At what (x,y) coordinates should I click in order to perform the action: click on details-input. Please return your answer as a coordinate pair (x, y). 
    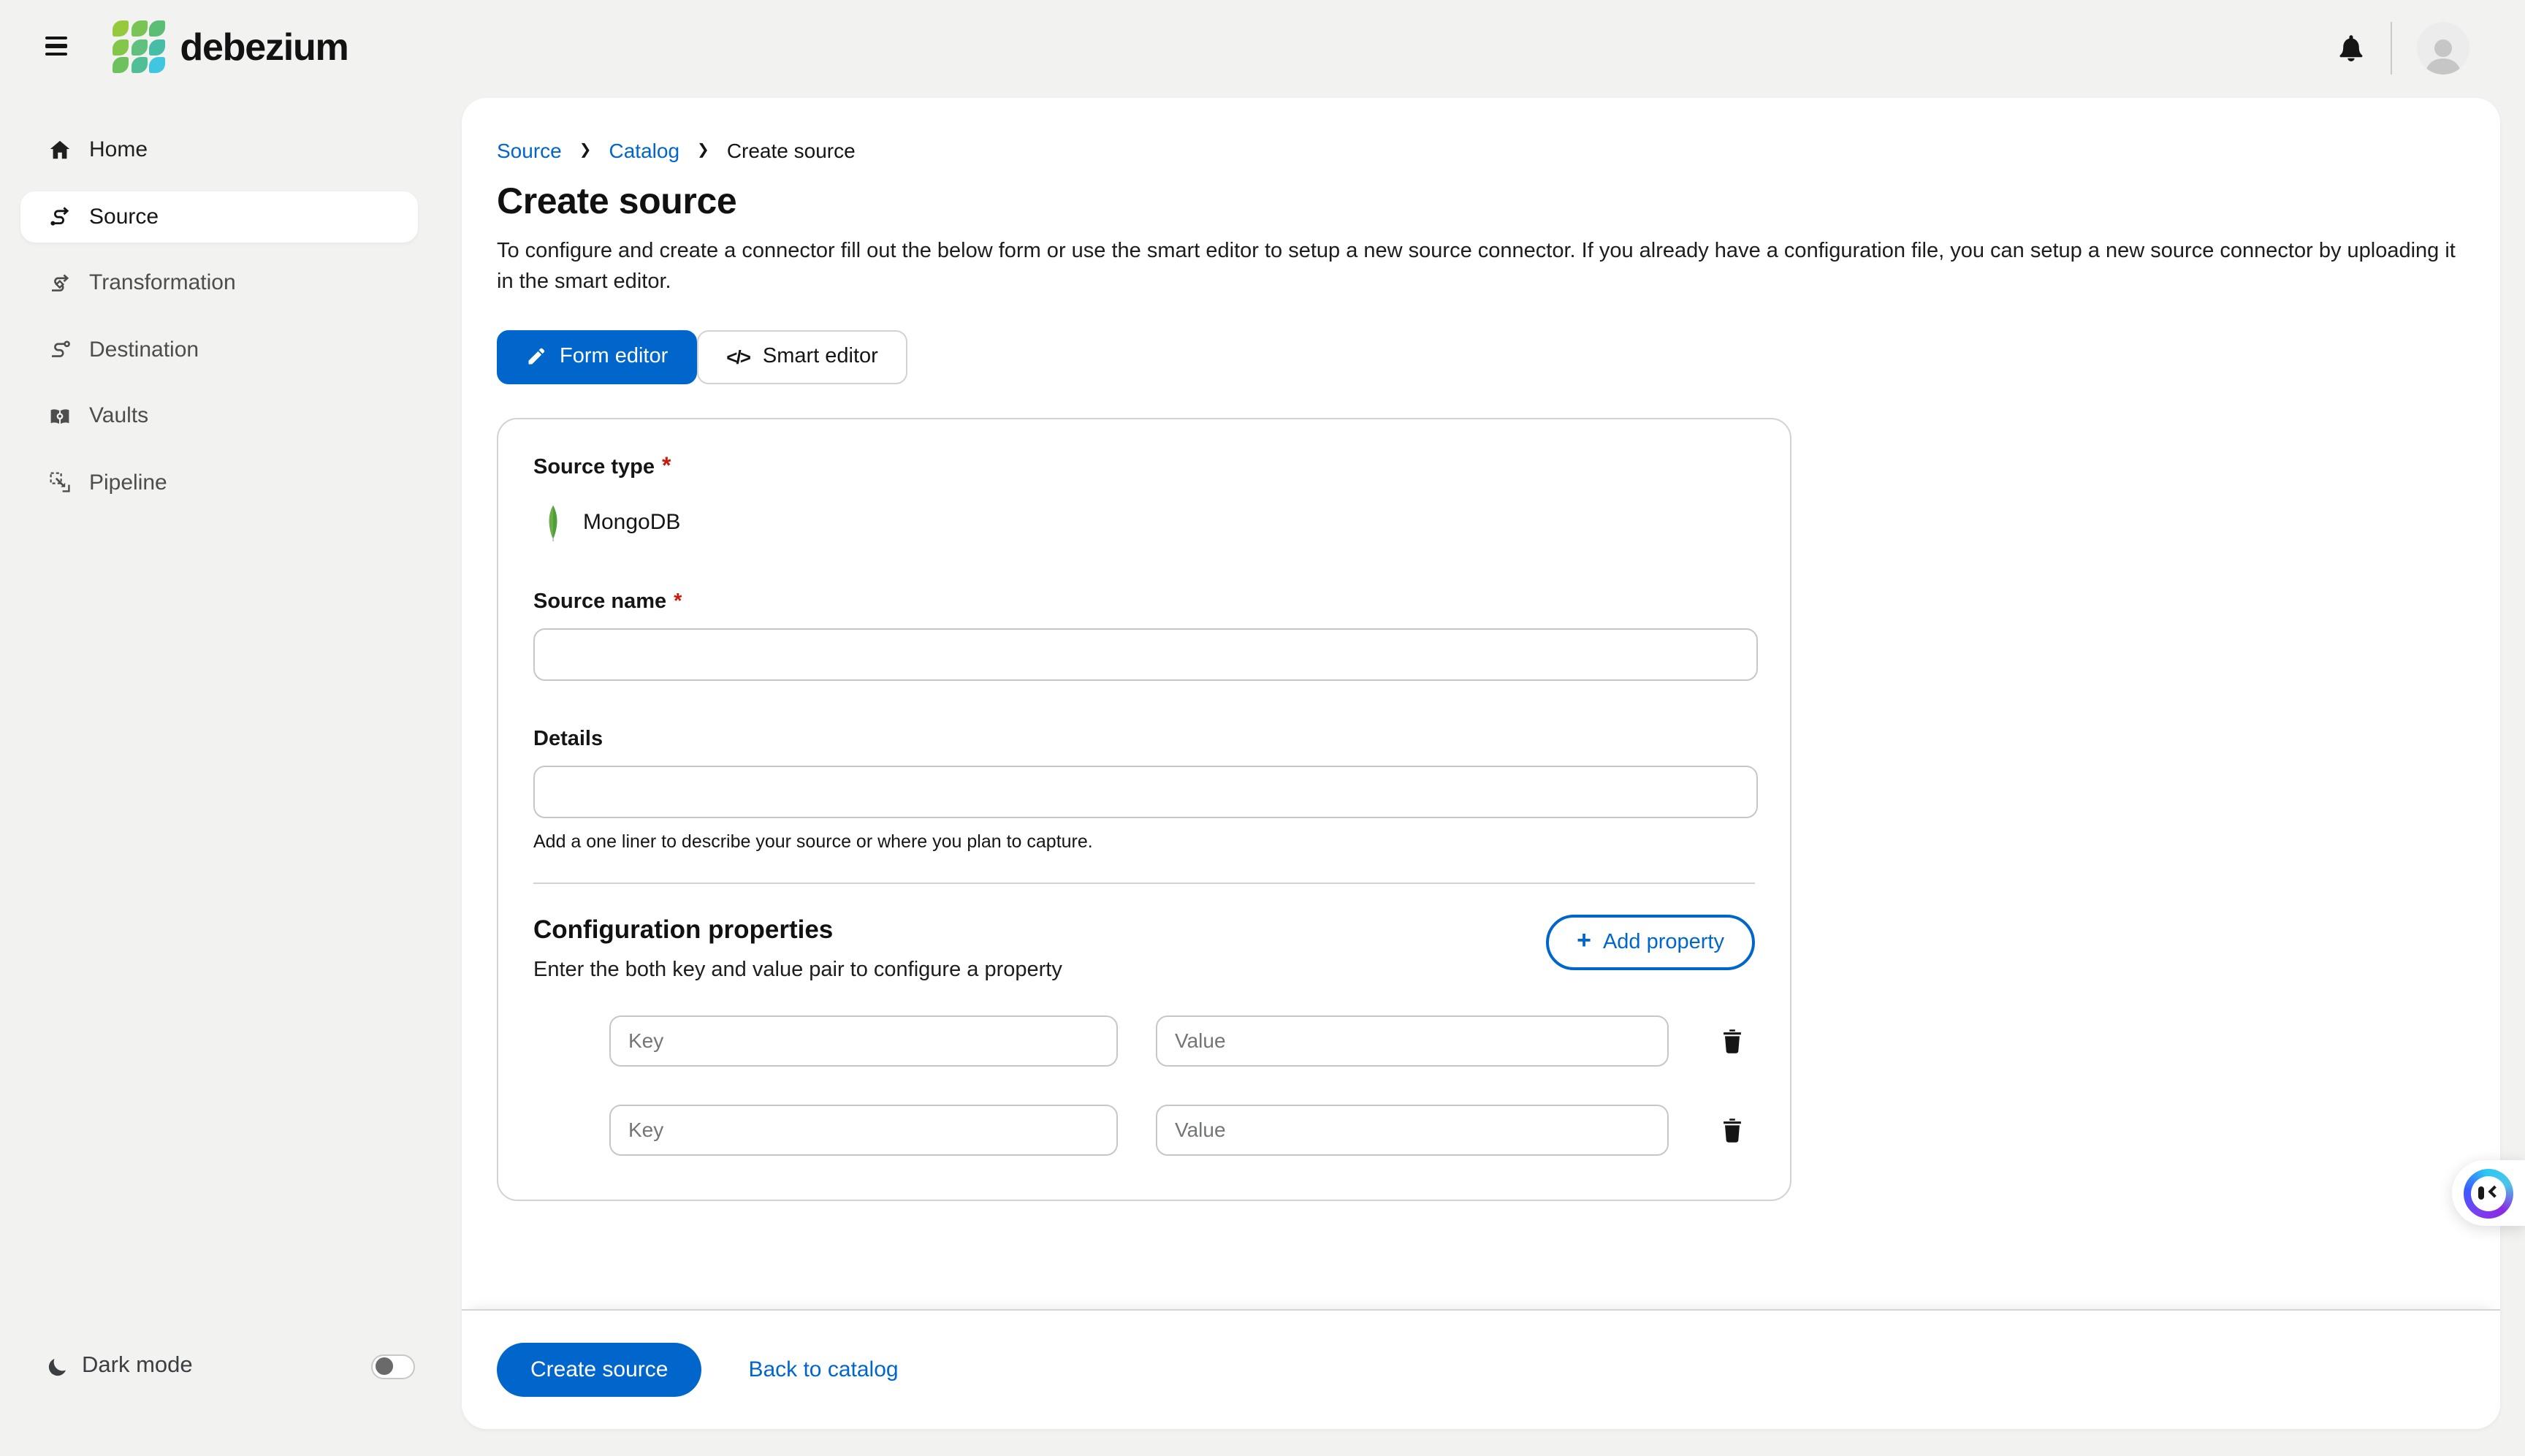
    Looking at the image, I should click on (1146, 791).